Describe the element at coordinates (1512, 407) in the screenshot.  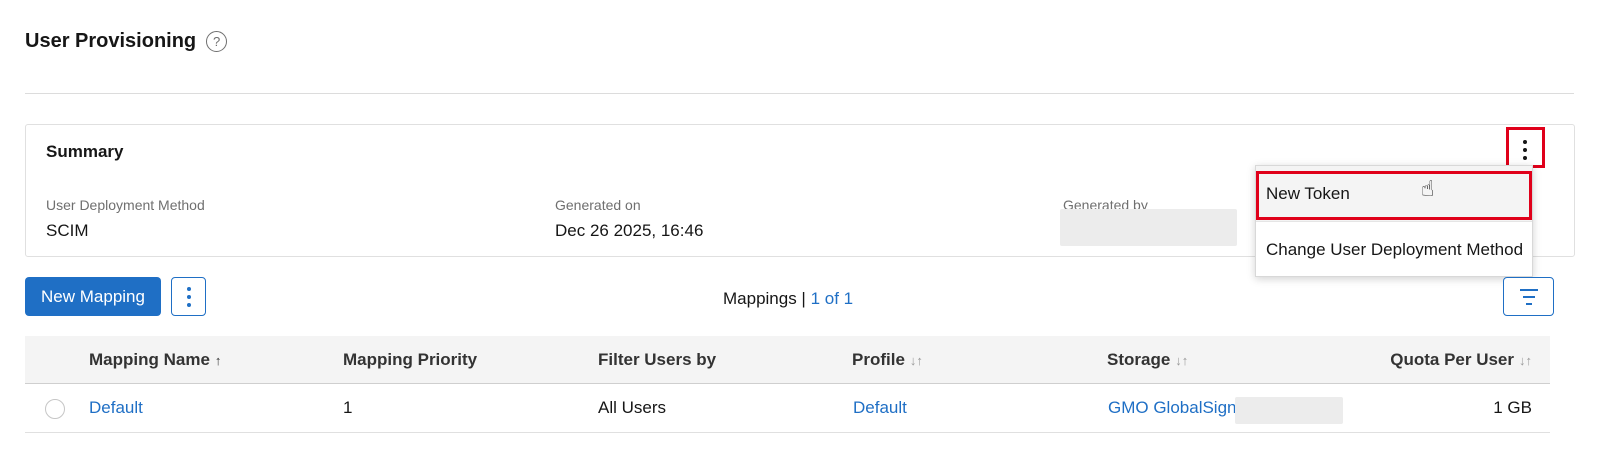
I see `cell-quota-per-user: 1 GB` at that location.